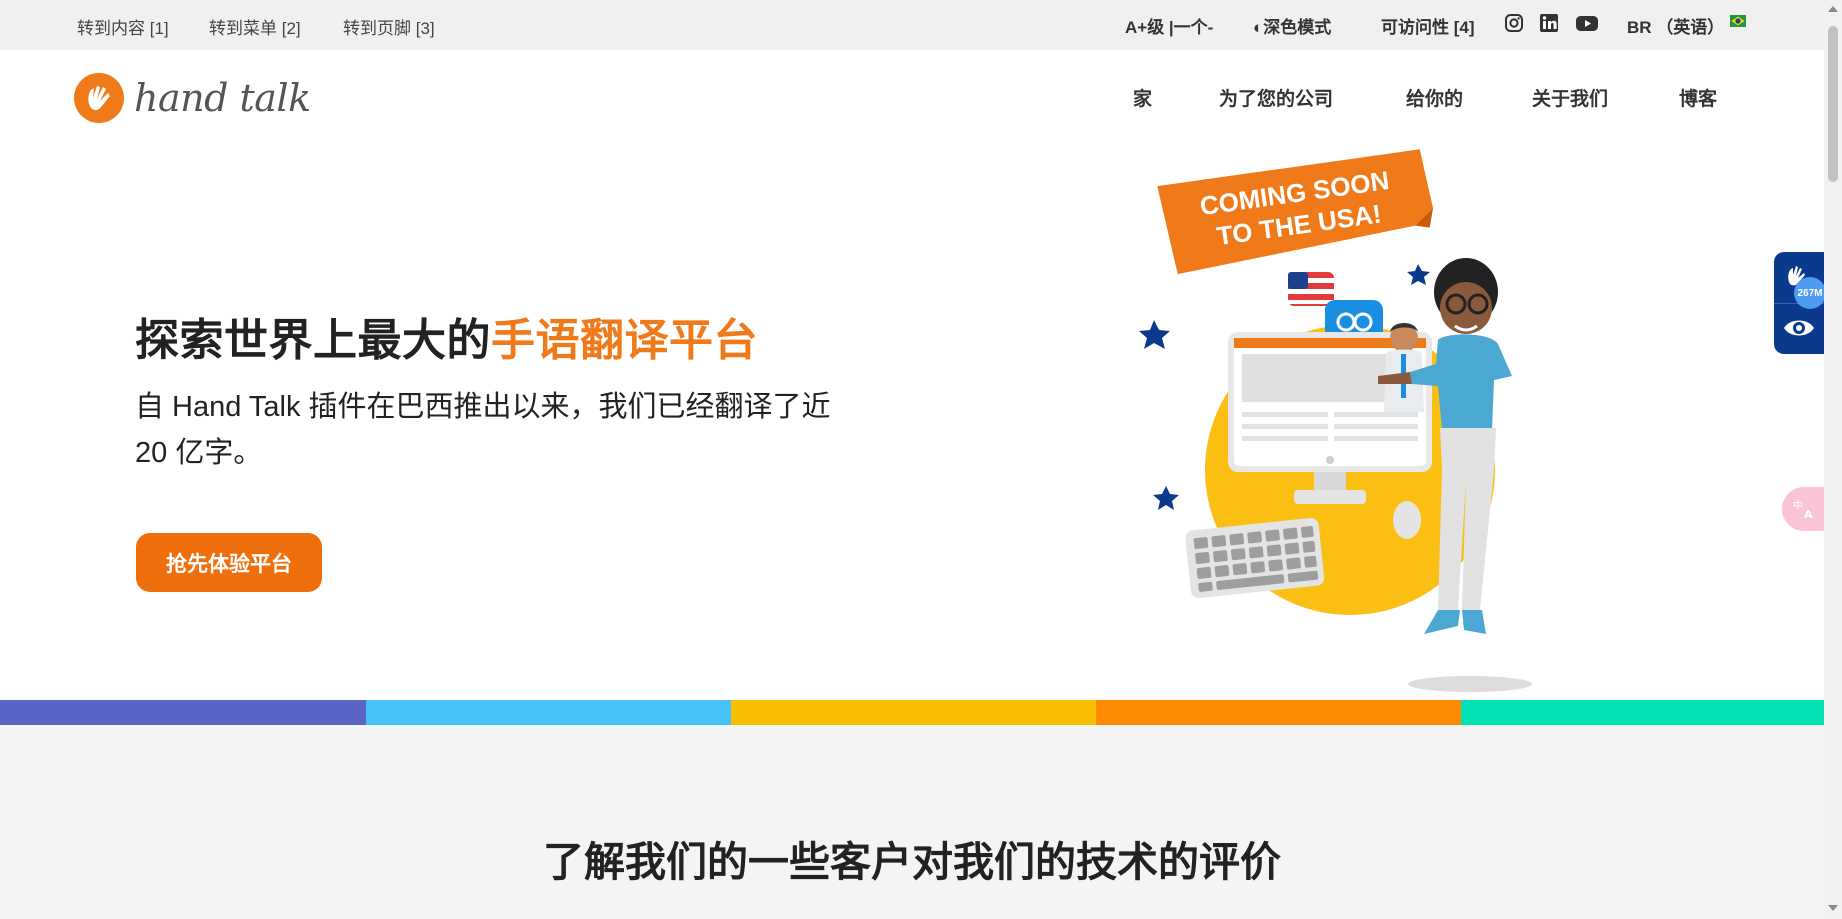 Image resolution: width=1842 pixels, height=919 pixels. What do you see at coordinates (1295, 212) in the screenshot?
I see `coming-soon-banner: COMING SOON TO THE USA!` at bounding box center [1295, 212].